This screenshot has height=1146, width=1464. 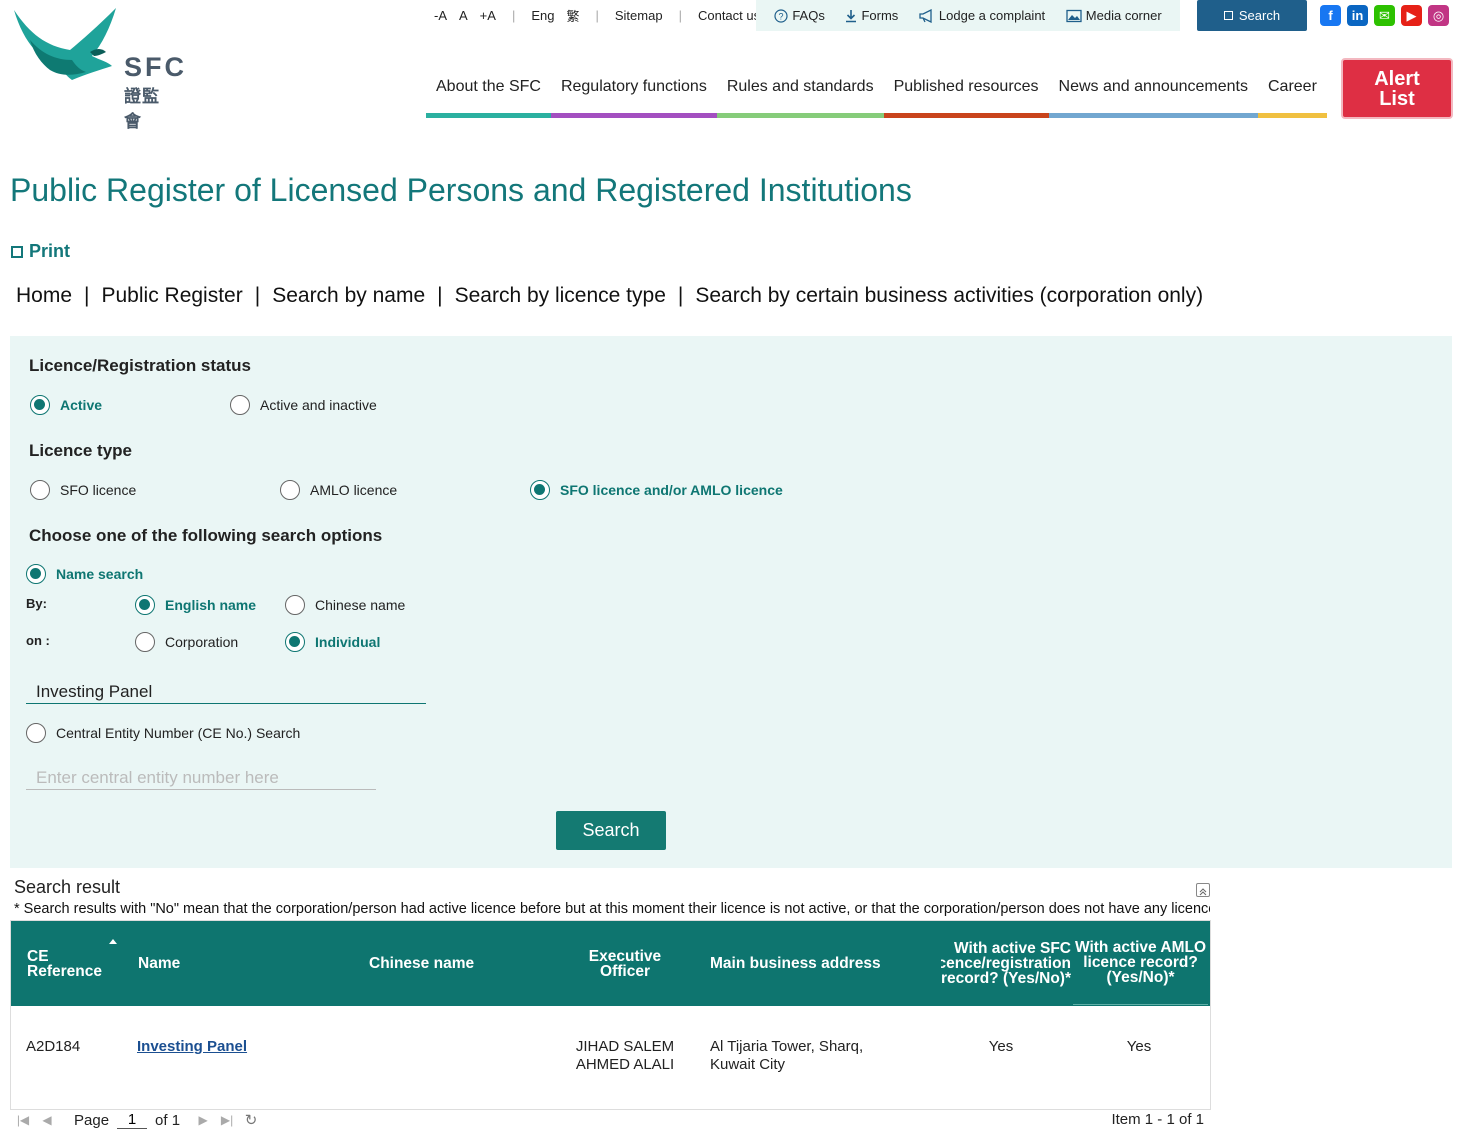 What do you see at coordinates (542, 15) in the screenshot?
I see `lang-en-link: Eng` at bounding box center [542, 15].